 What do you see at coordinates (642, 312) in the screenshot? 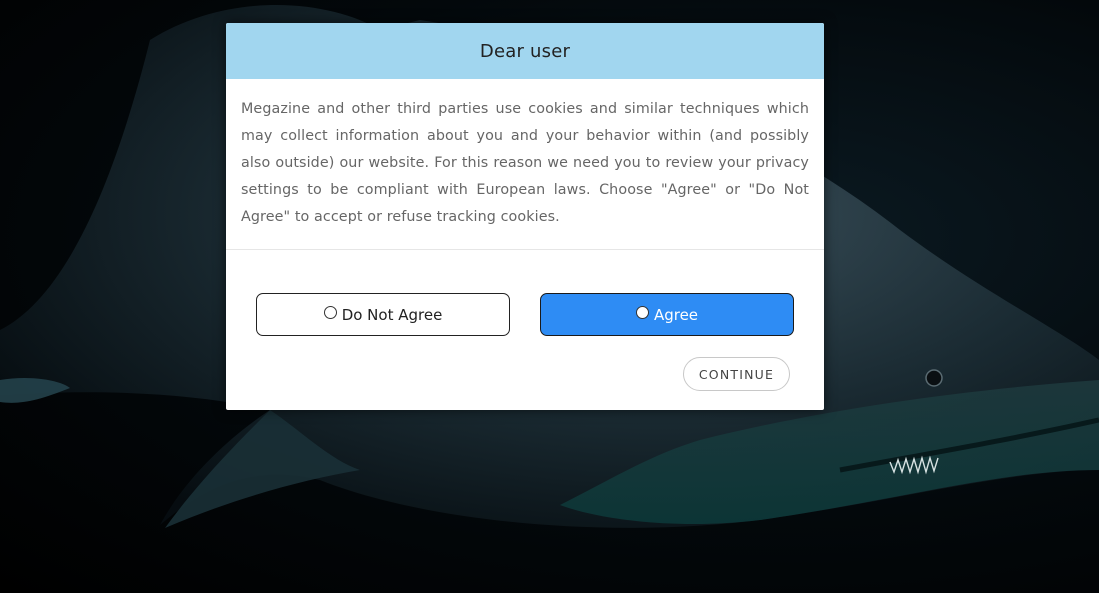
I see `radio-icon` at bounding box center [642, 312].